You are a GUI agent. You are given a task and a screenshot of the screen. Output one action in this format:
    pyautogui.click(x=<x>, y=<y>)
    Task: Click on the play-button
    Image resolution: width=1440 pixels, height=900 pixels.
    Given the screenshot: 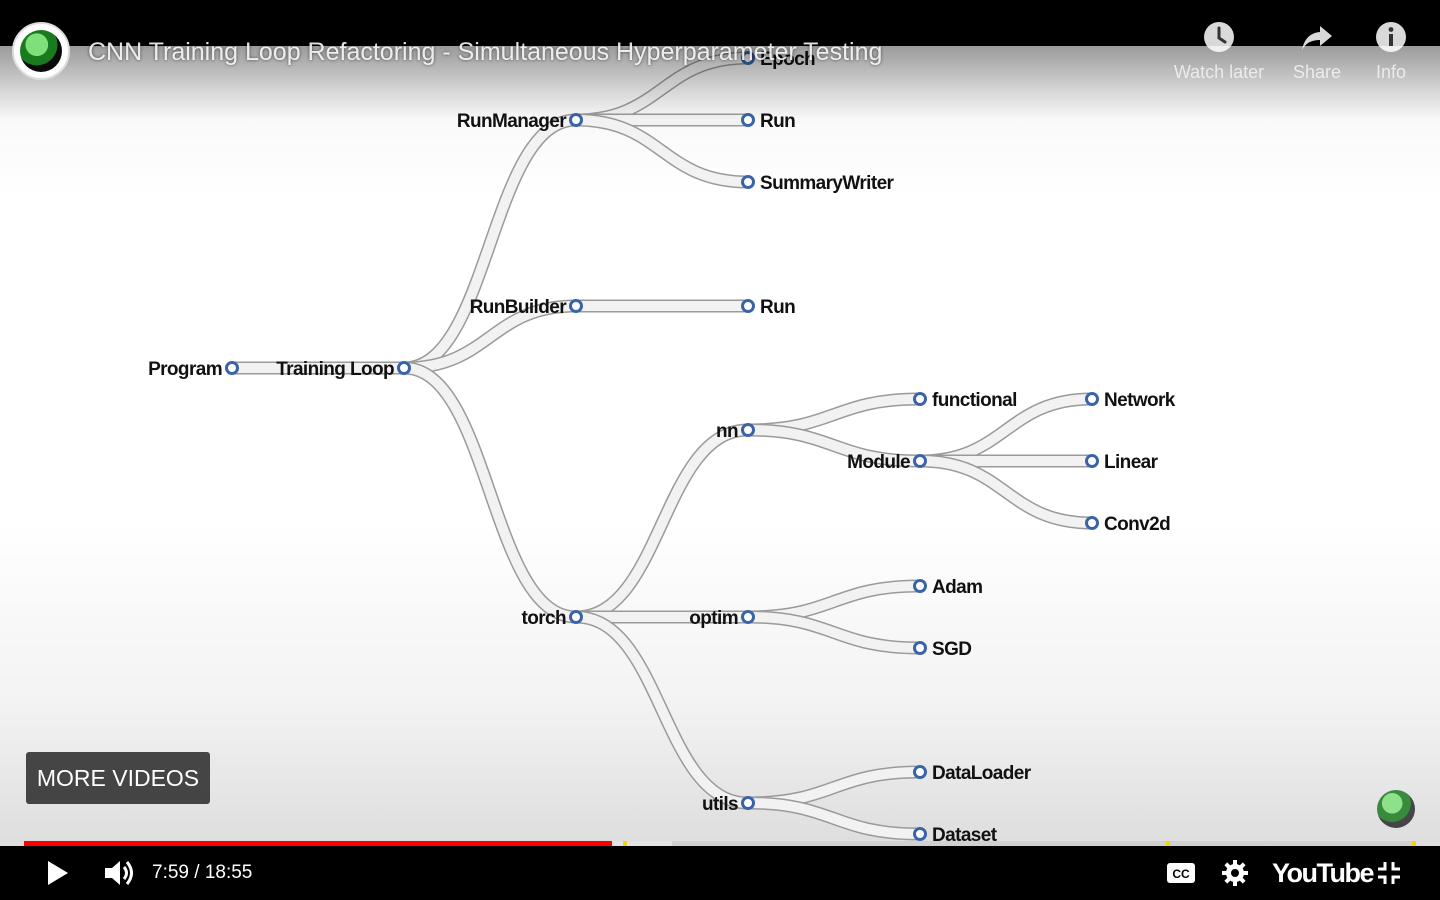 What is the action you would take?
    pyautogui.click(x=58, y=873)
    